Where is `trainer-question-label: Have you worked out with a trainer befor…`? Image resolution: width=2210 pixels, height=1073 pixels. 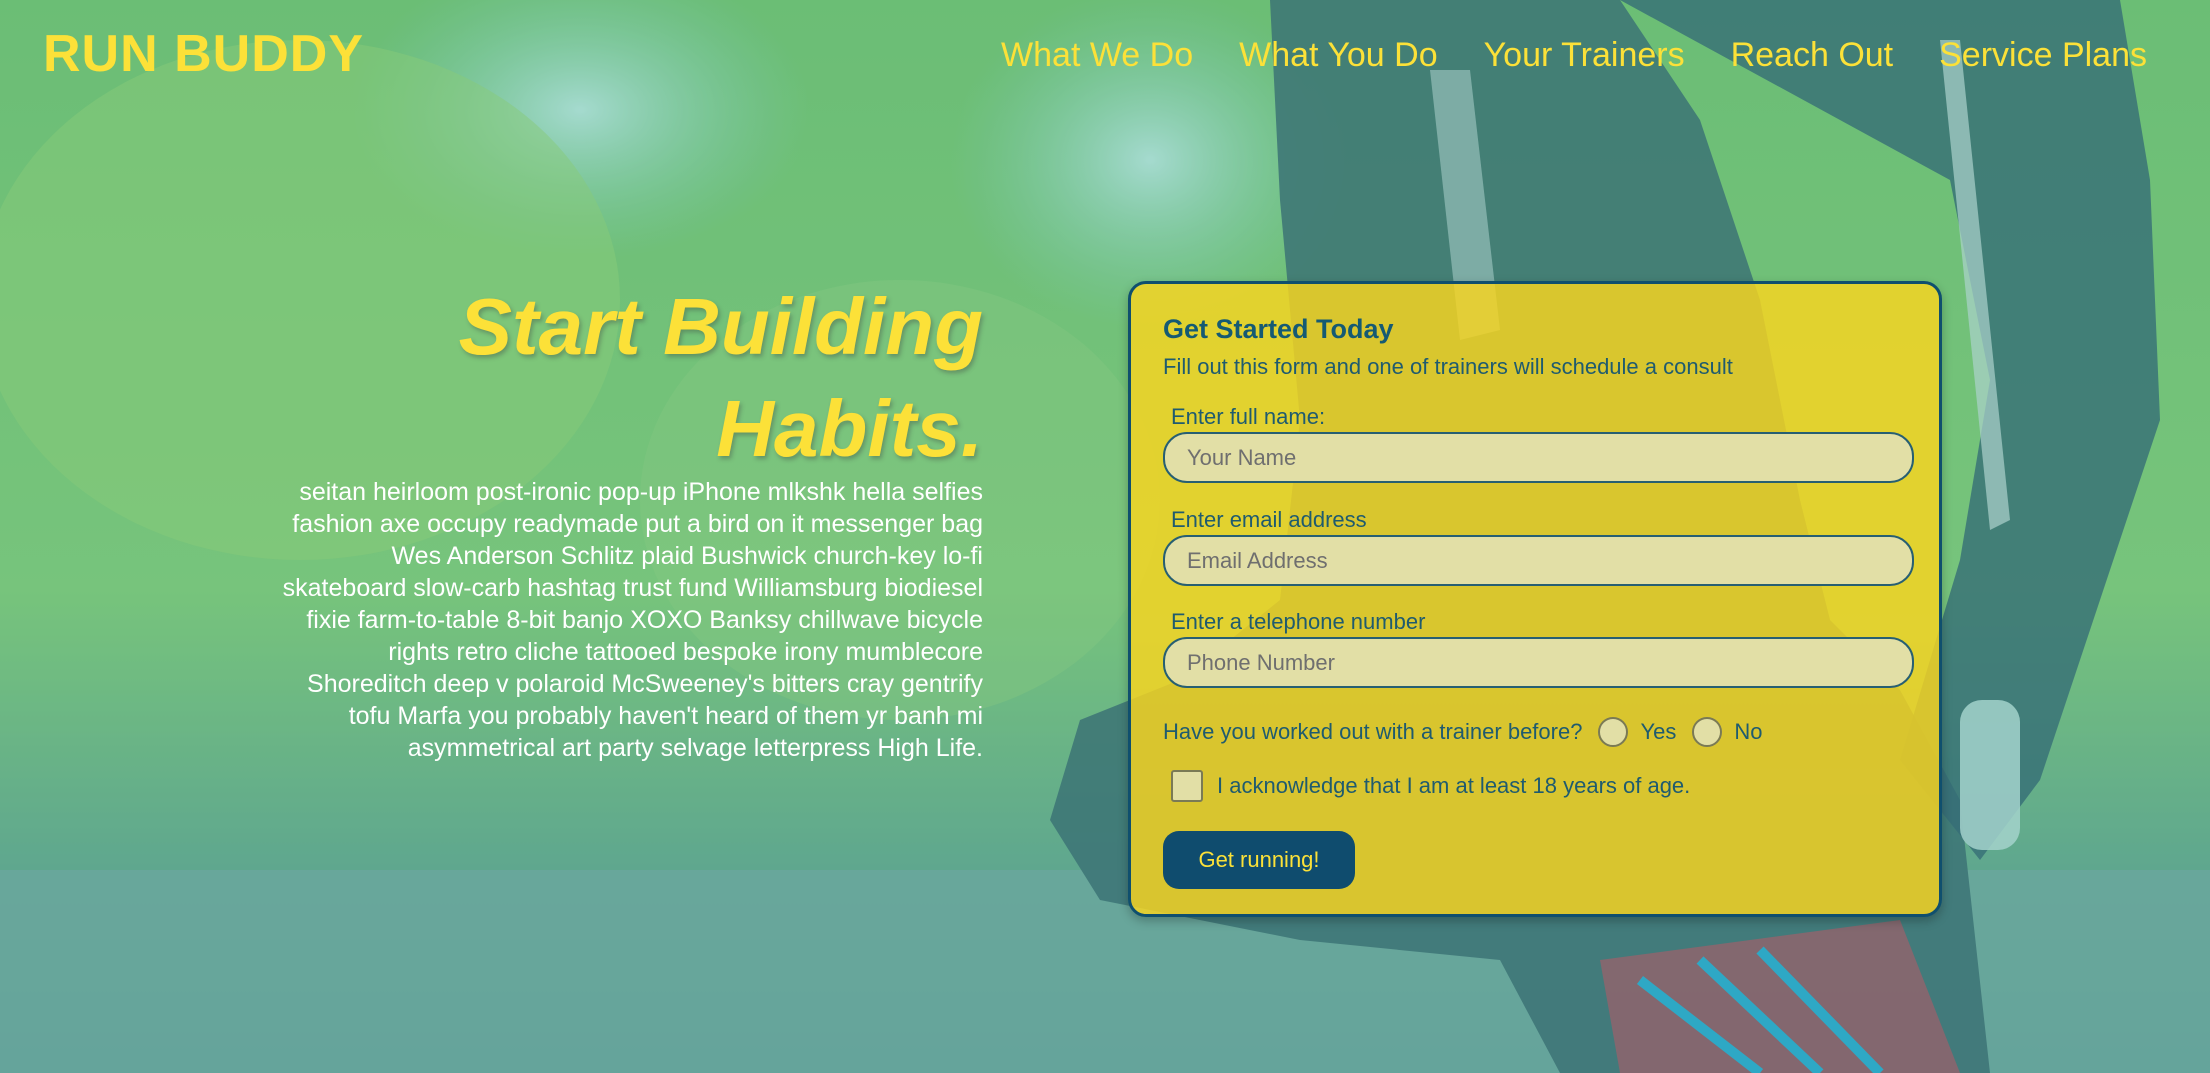 trainer-question-label: Have you worked out with a trainer befor… is located at coordinates (1373, 731).